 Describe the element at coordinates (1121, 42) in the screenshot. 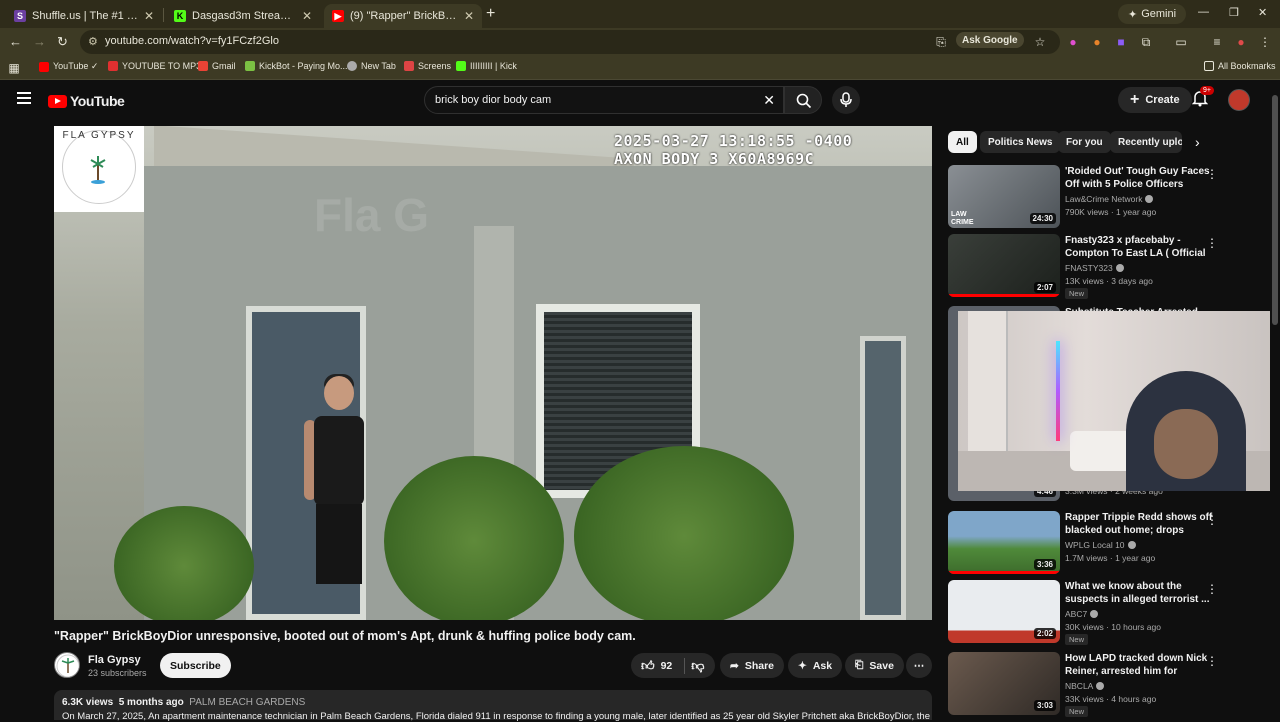

I see `extension-3-icon: ■` at that location.